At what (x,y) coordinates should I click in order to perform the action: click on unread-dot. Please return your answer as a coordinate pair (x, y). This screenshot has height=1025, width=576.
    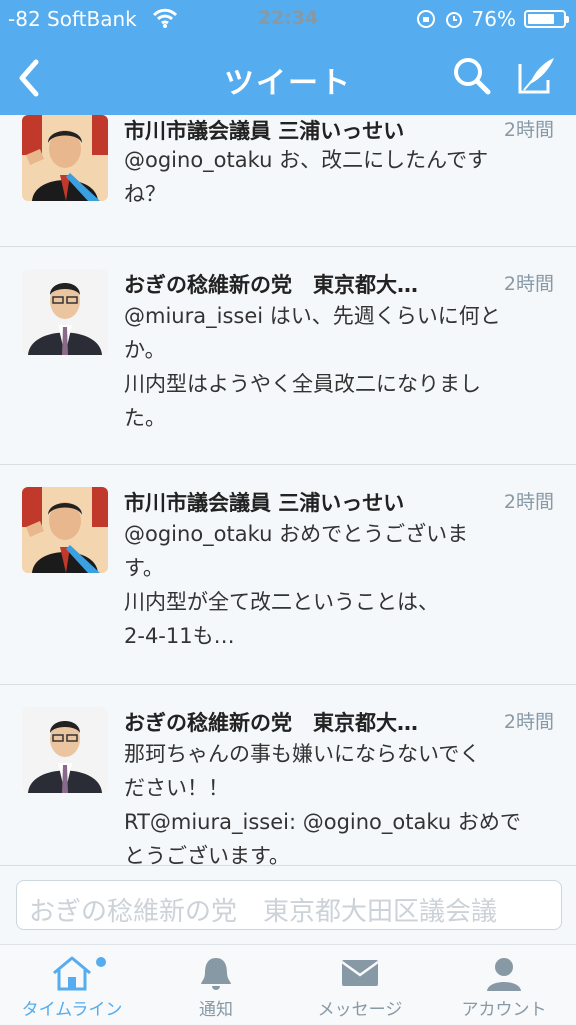
    Looking at the image, I should click on (101, 962).